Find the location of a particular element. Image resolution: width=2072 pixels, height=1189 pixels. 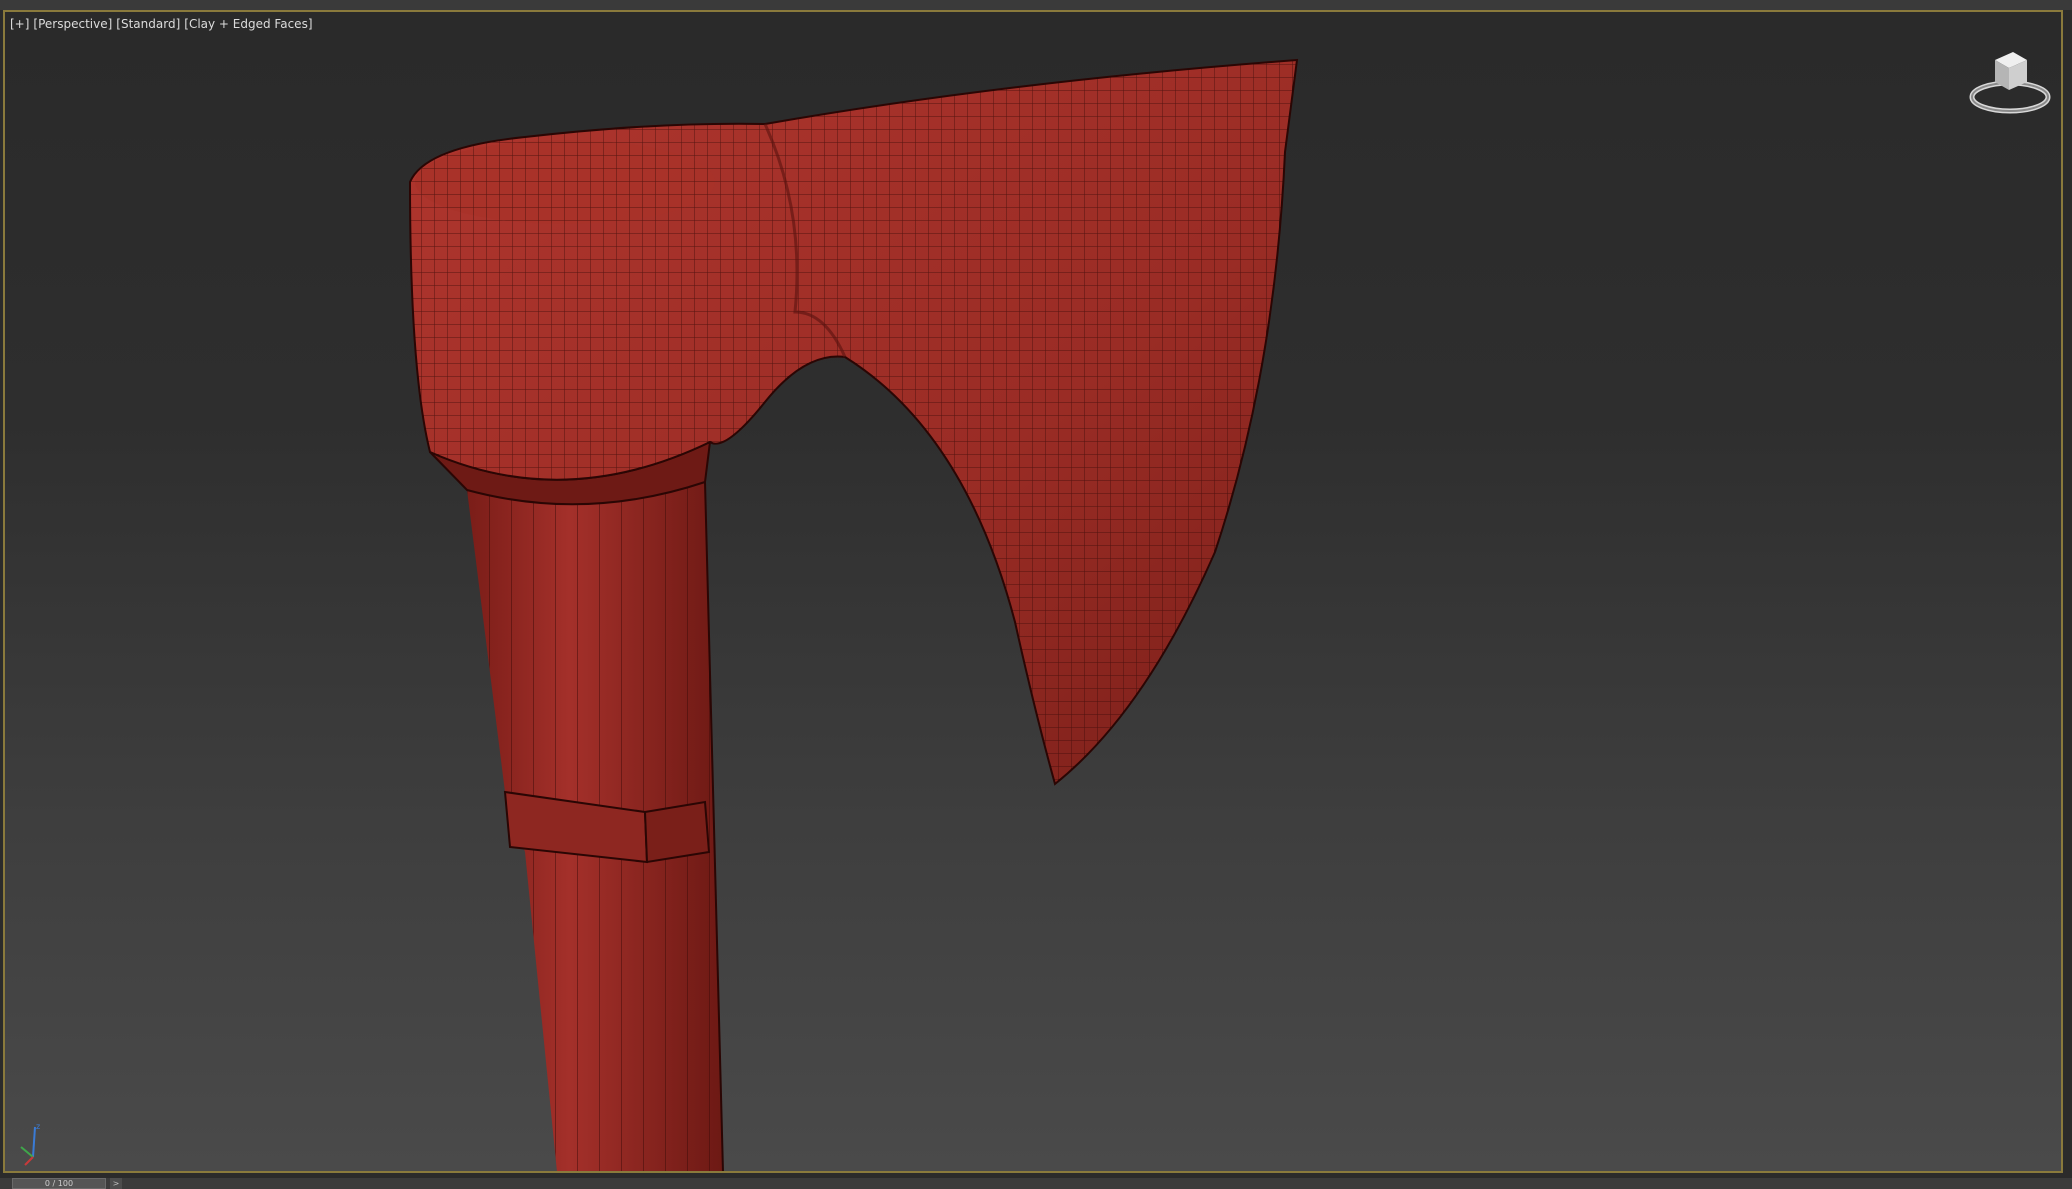

time-slider: 0 / 100 is located at coordinates (59, 1183).